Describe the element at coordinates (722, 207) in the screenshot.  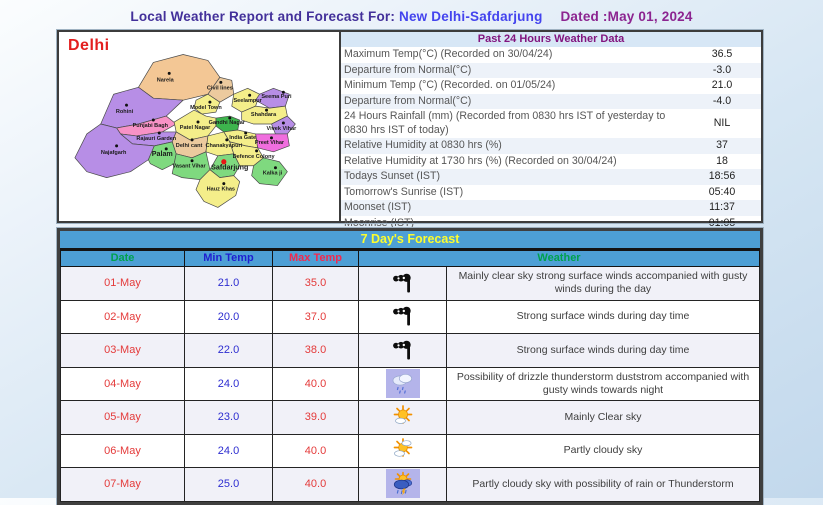
I see `past24-row-value: 11:37` at that location.